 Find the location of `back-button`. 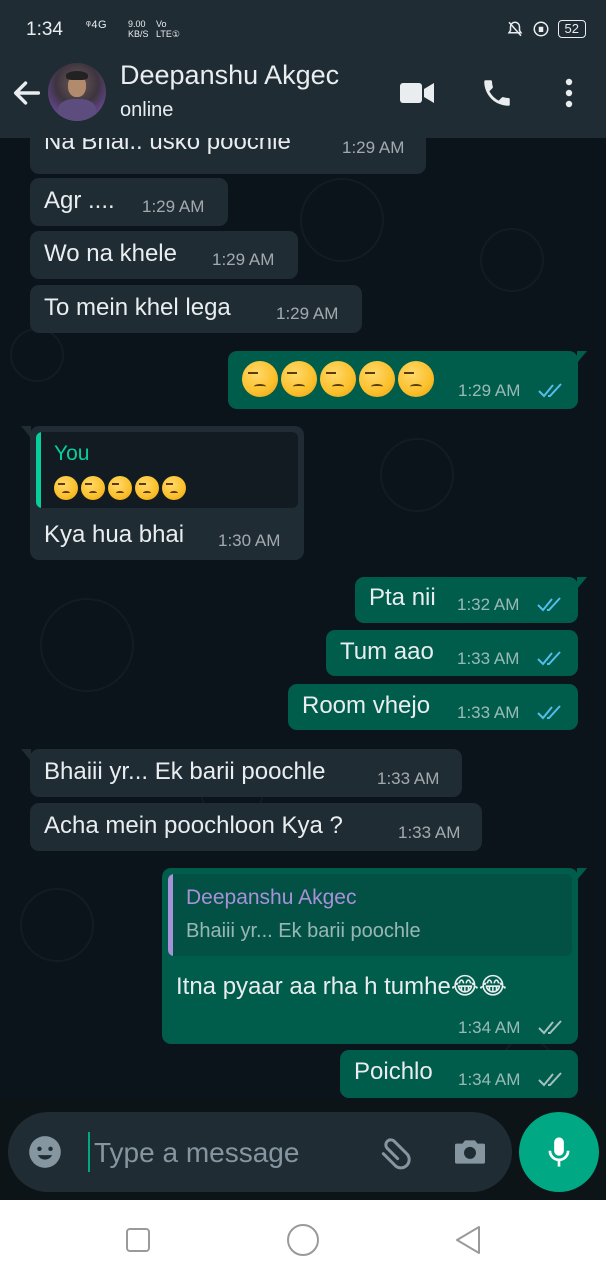

back-button is located at coordinates (27, 93).